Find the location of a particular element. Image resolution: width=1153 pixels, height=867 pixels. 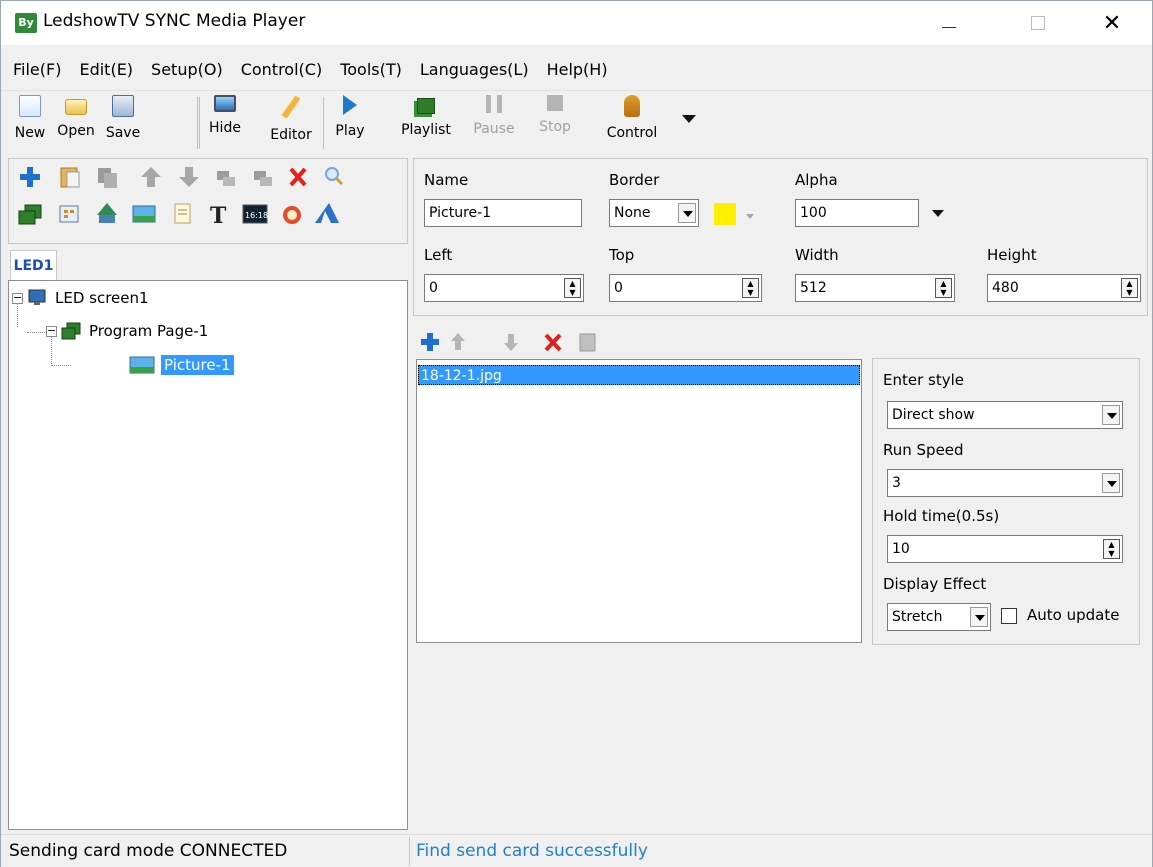

menu-edit: Edit(E) is located at coordinates (106, 70).